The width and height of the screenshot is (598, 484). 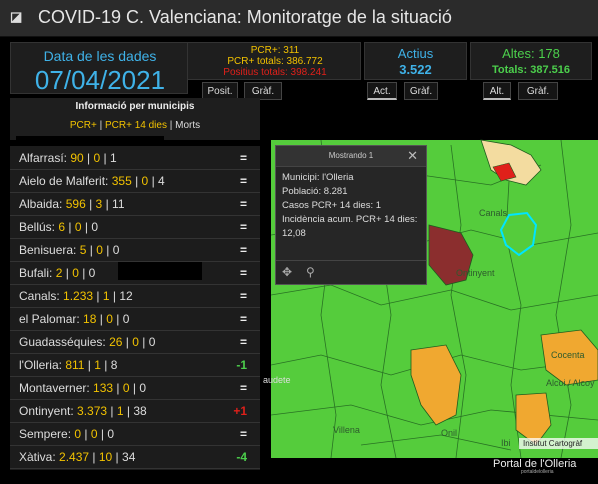 I want to click on municipality-pcr: 3.373, so click(x=92, y=411).